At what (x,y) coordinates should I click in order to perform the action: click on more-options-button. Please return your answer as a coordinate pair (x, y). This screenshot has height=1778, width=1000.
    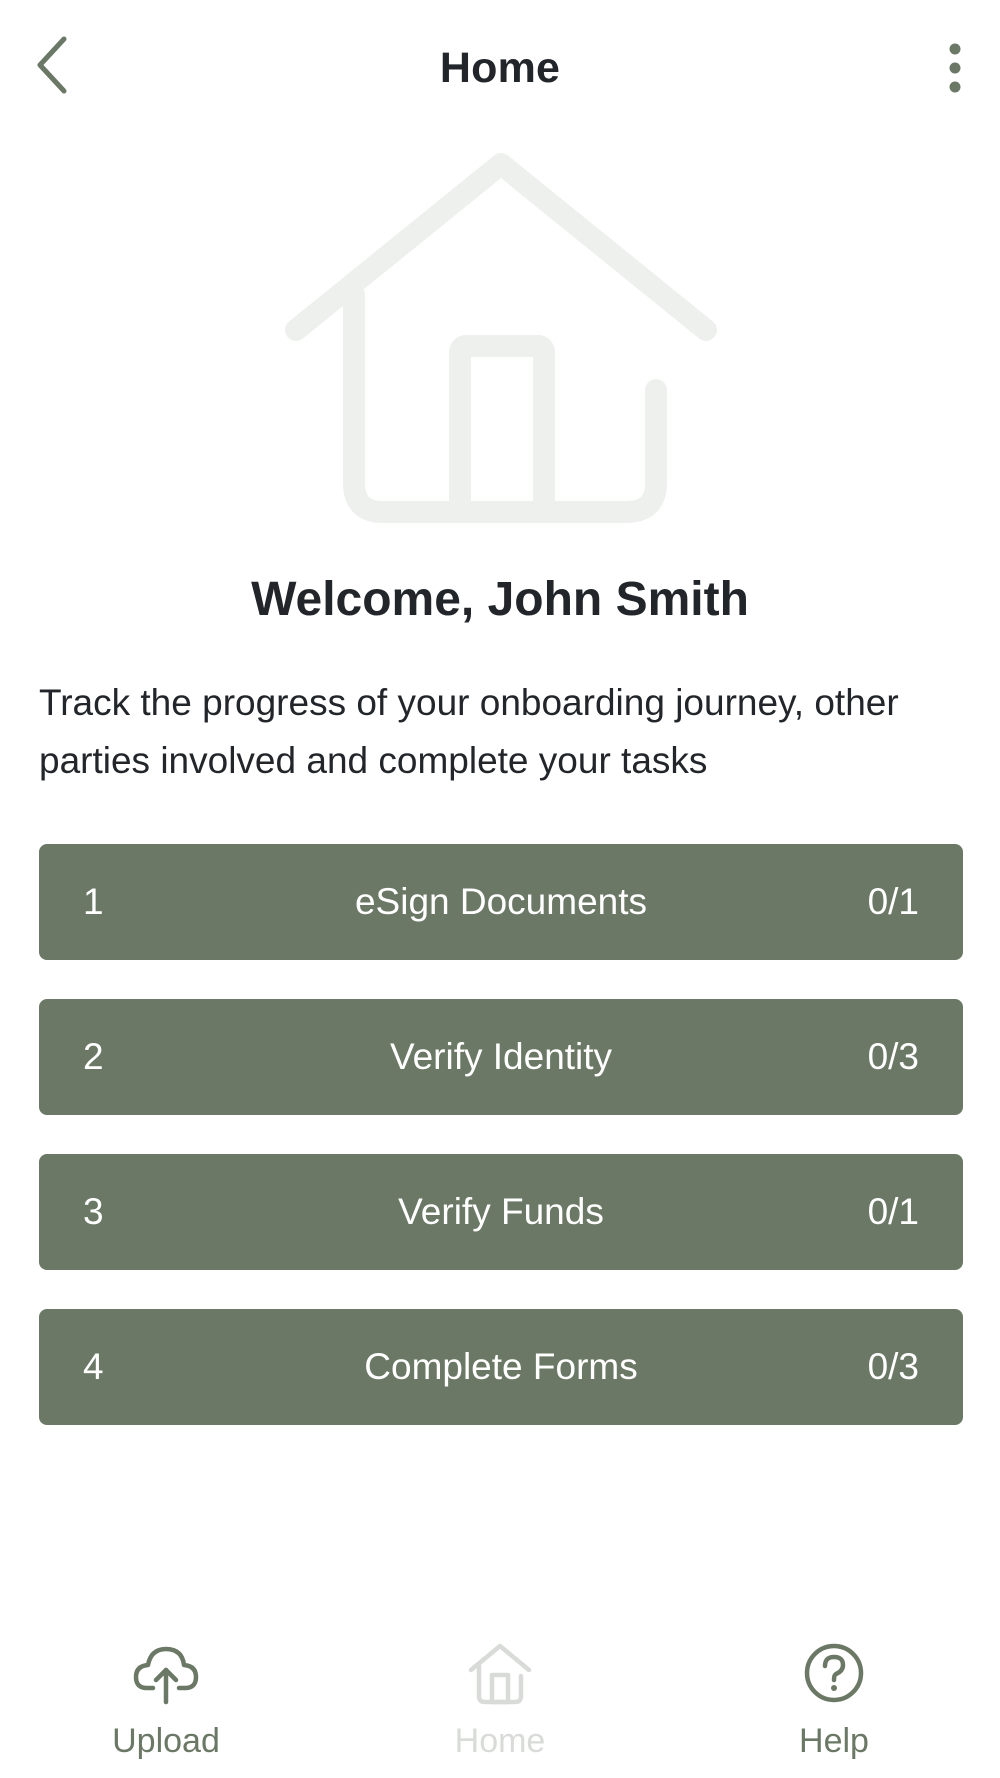
    Looking at the image, I should click on (955, 68).